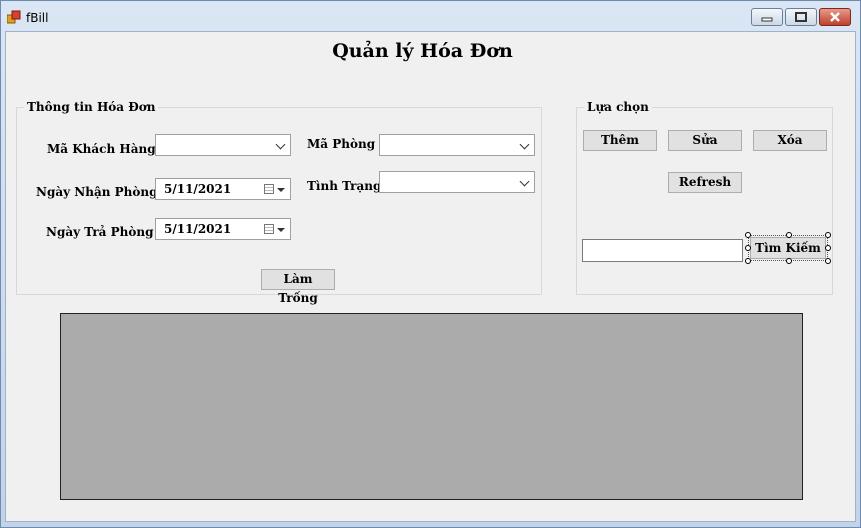  I want to click on checkout-date-label: Ngày Trả Phòng, so click(100, 232).